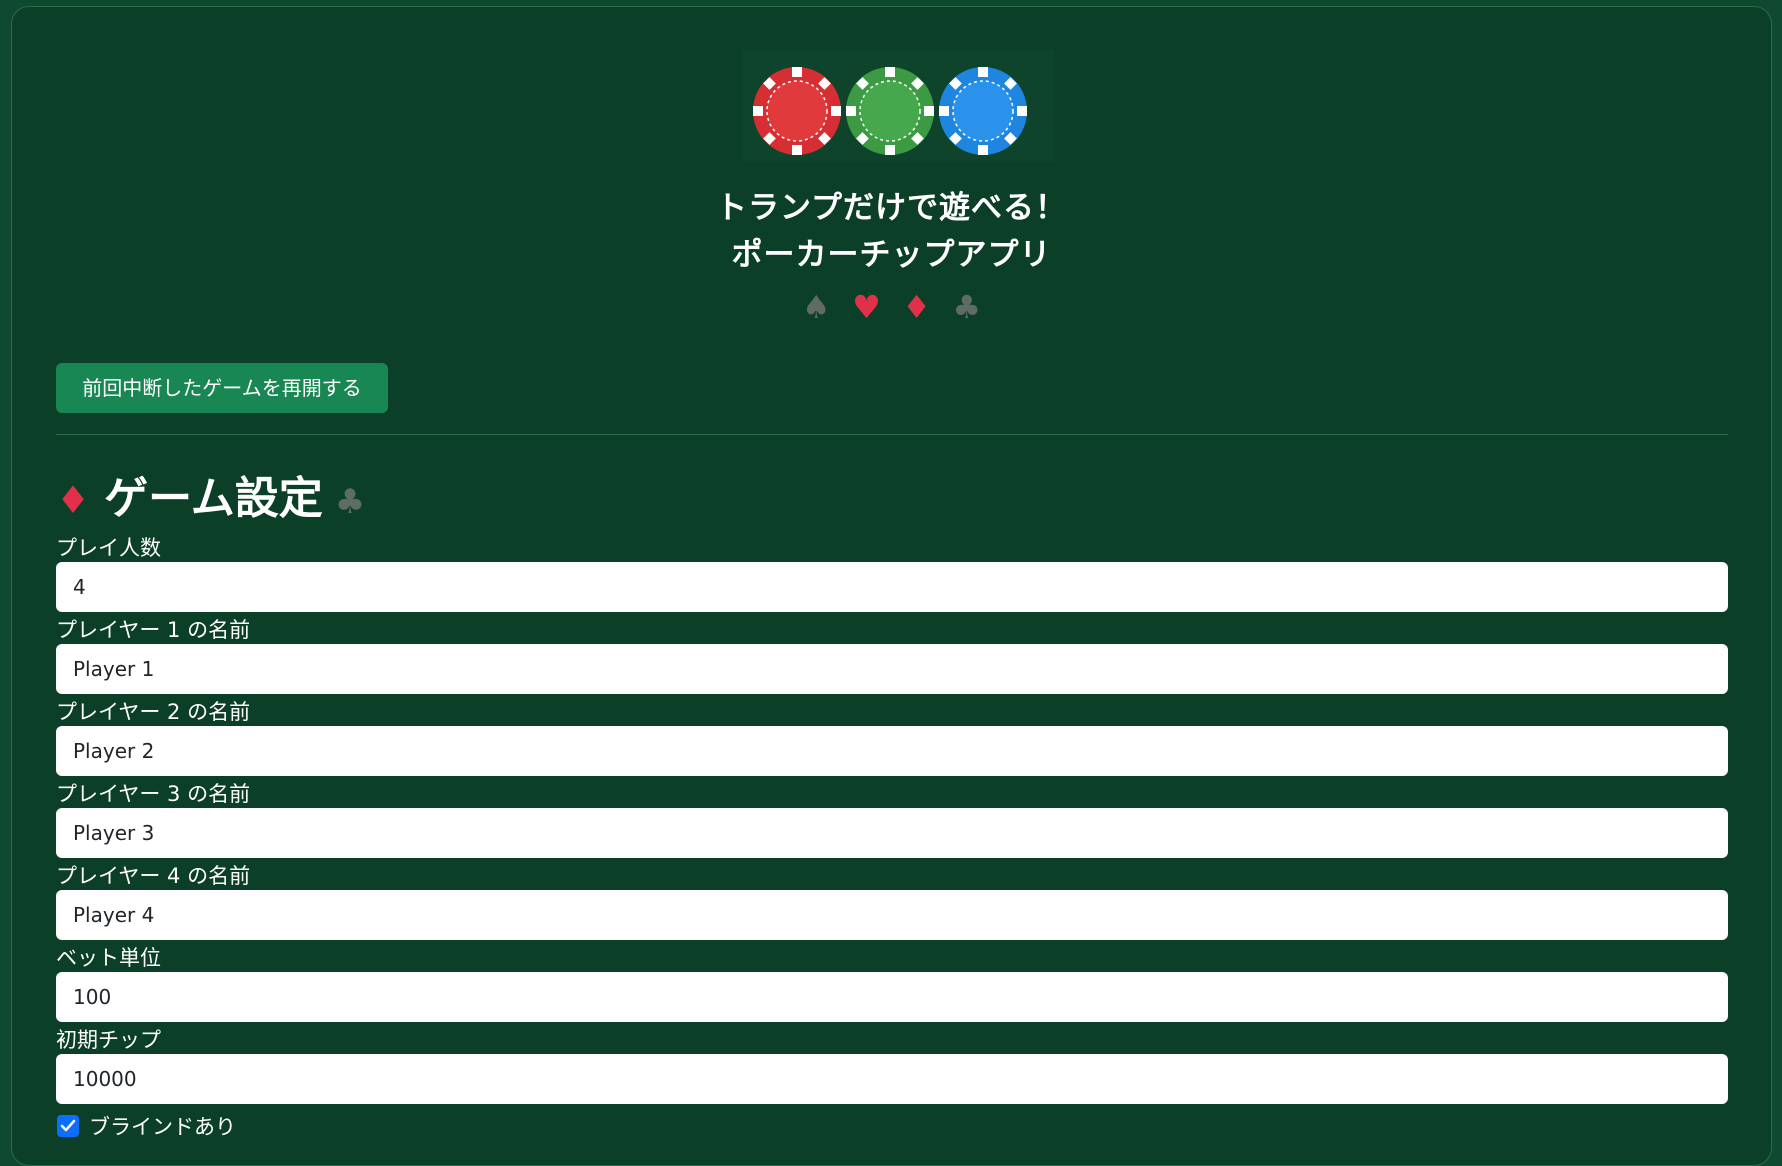  I want to click on spade-icon: ♠, so click(816, 307).